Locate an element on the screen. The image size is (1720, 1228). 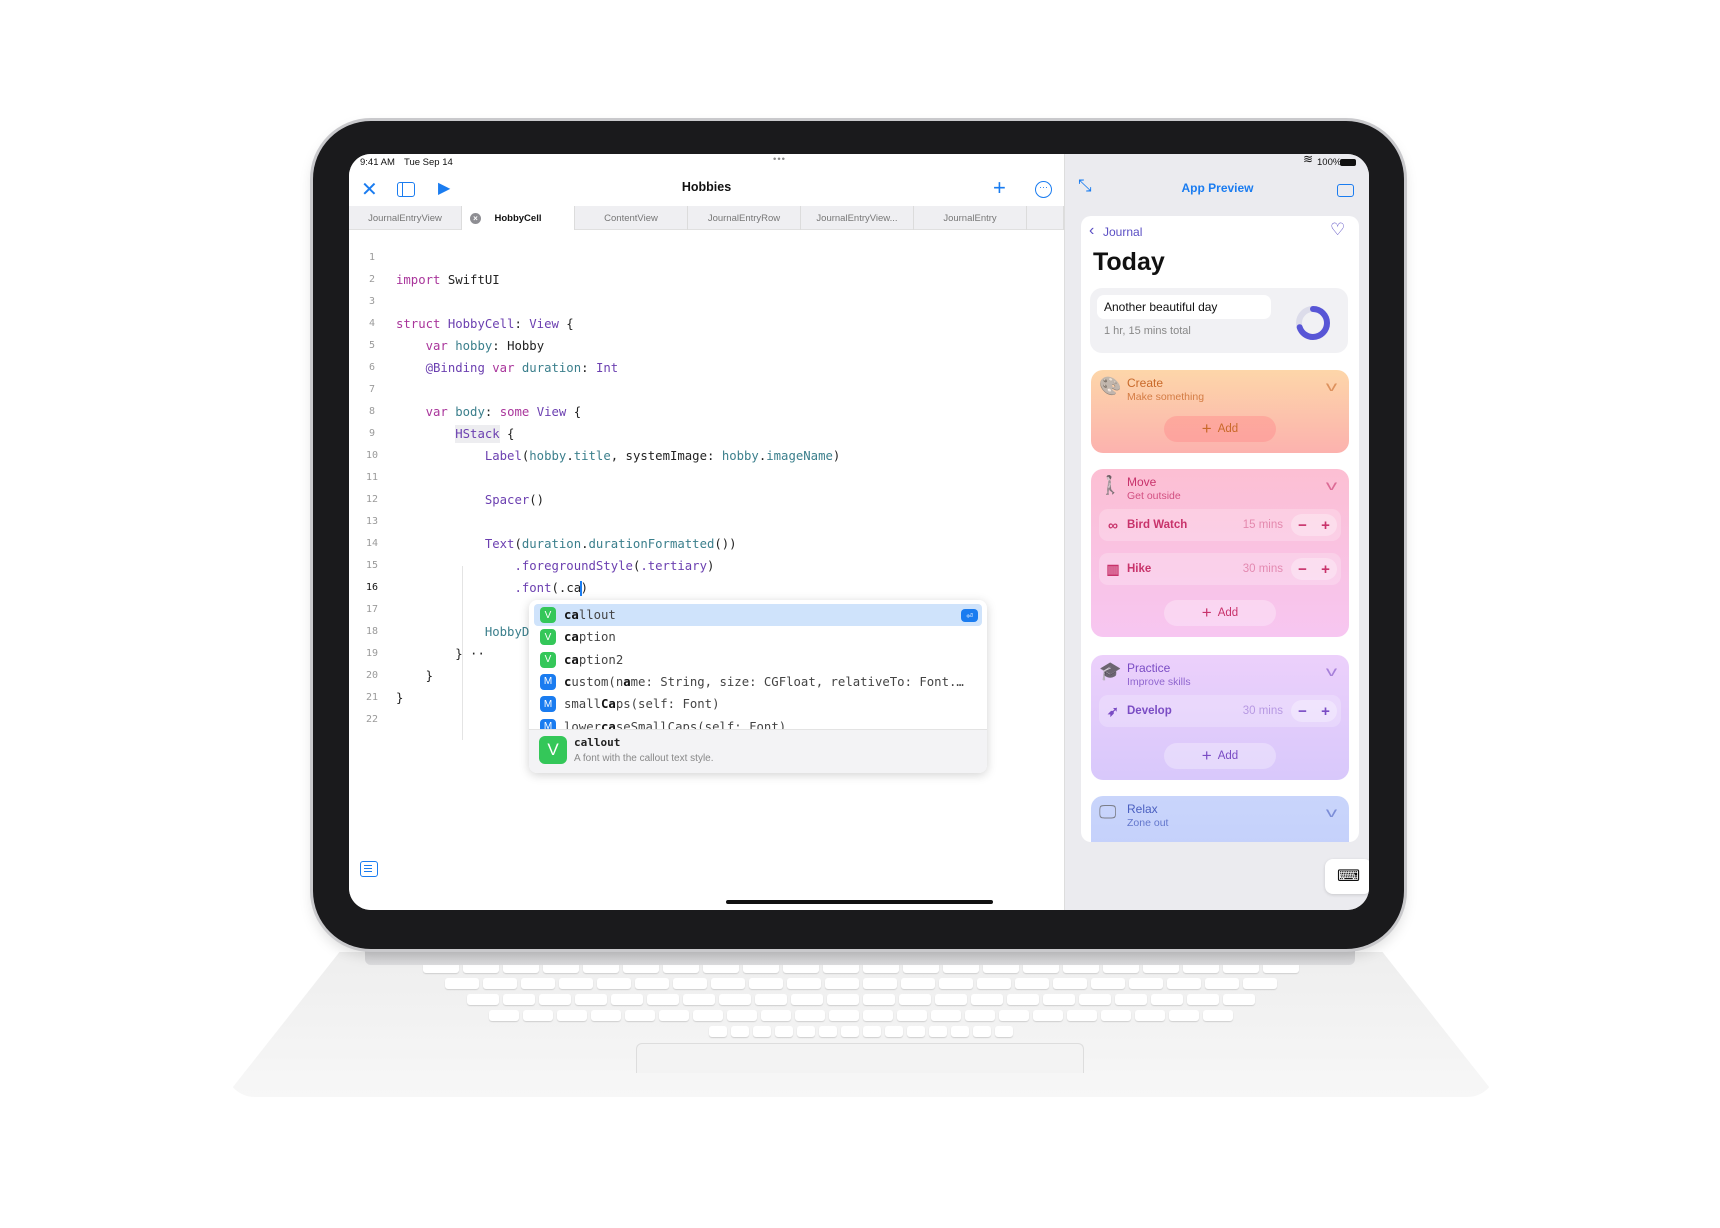
duration-stepper: − + is located at coordinates (1314, 569).